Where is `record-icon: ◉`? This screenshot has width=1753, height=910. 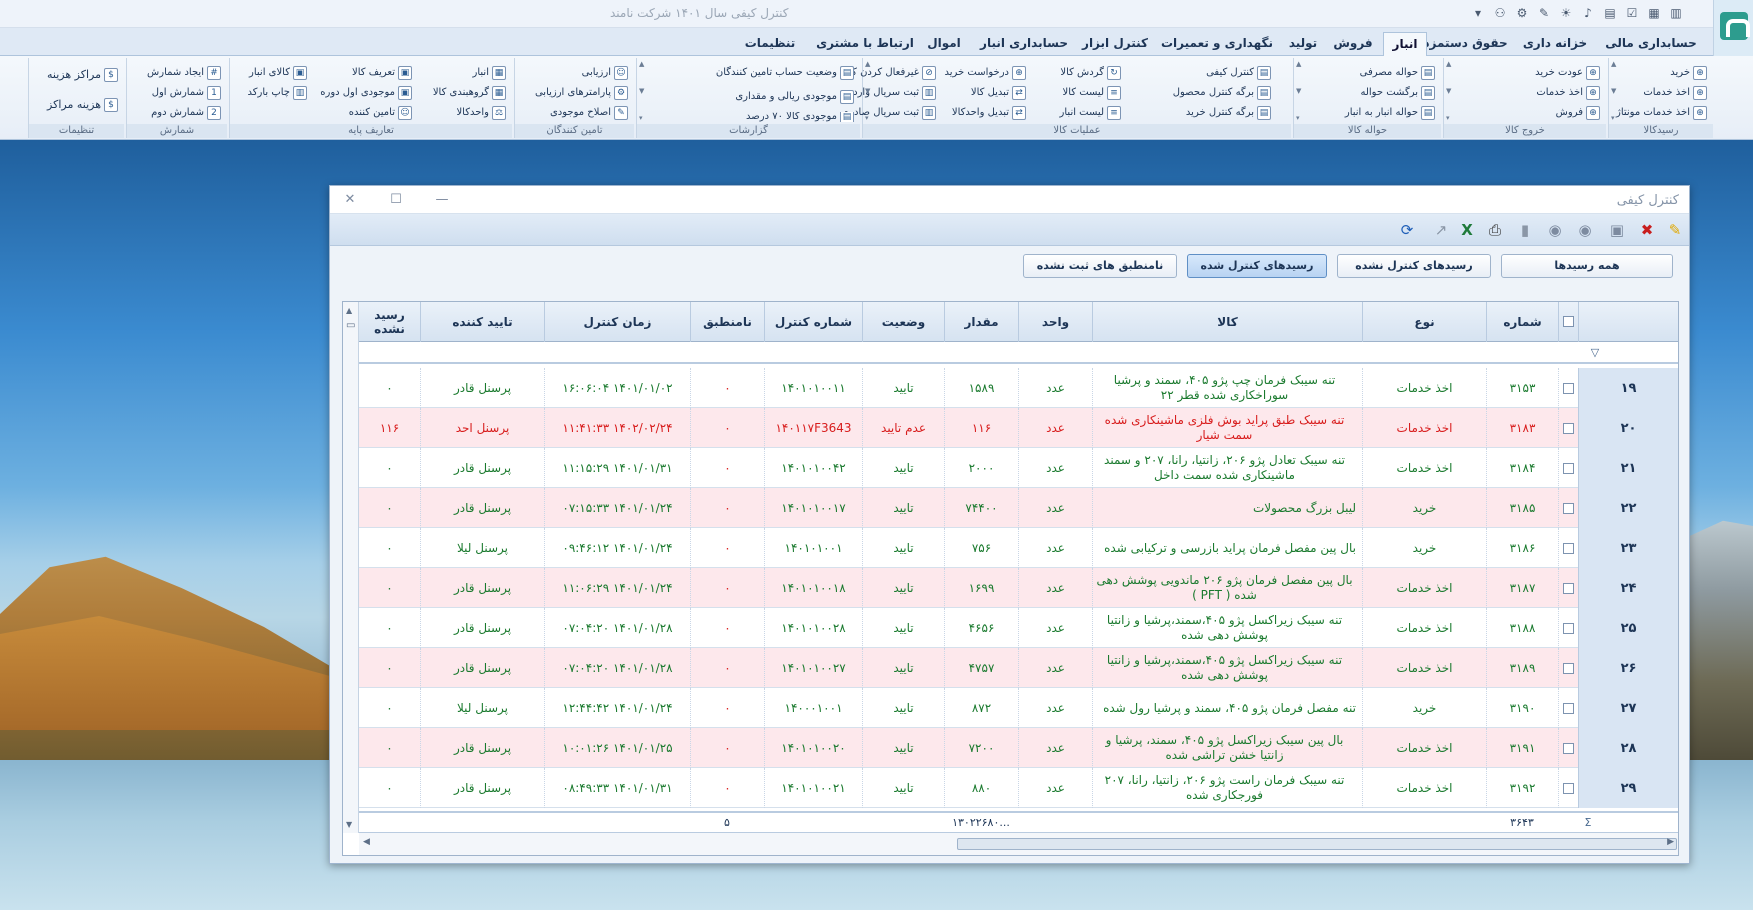
record-icon: ◉ is located at coordinates (1585, 230).